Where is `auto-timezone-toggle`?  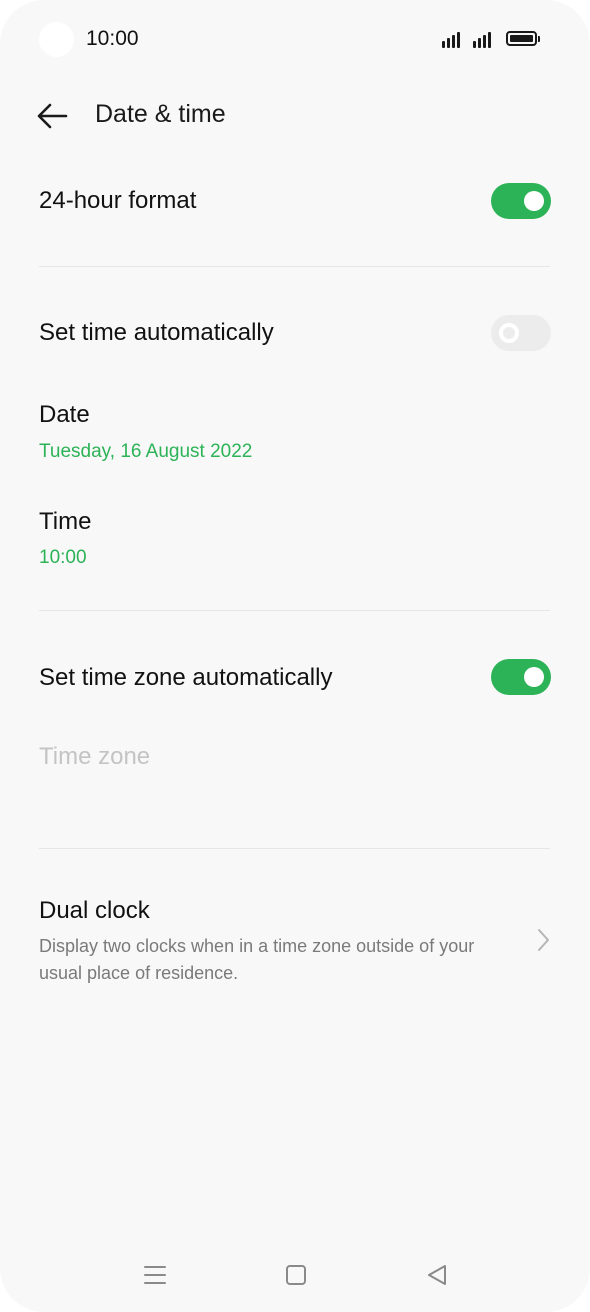 auto-timezone-toggle is located at coordinates (521, 677).